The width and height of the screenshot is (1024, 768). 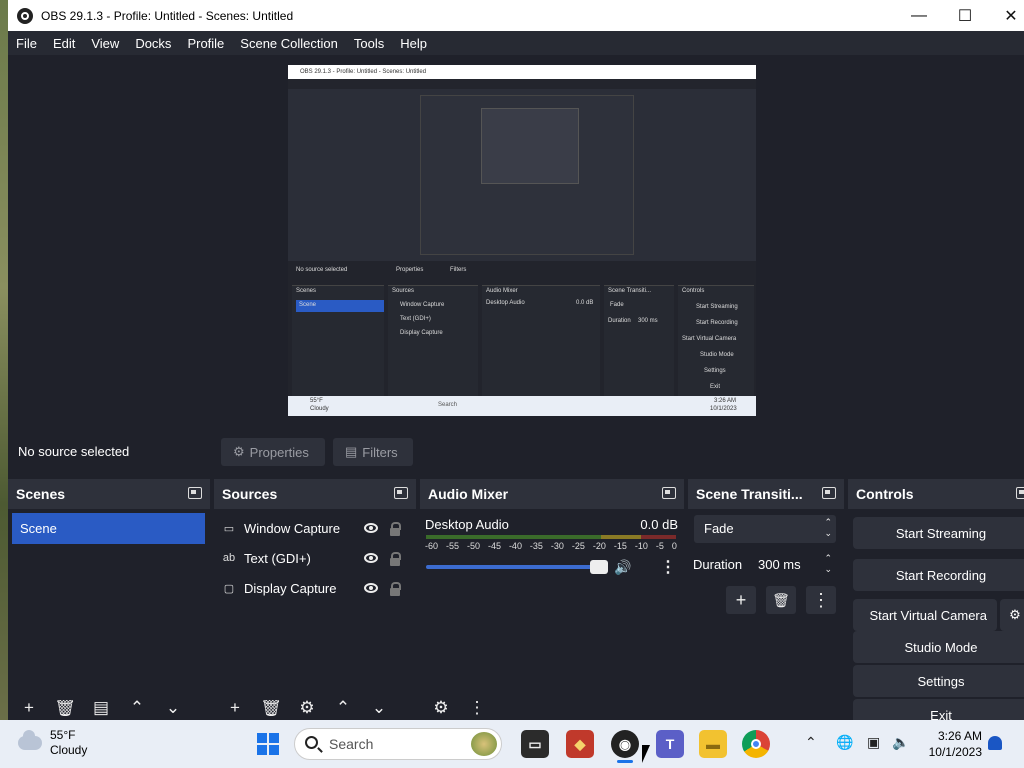 I want to click on scale-tick: -60, so click(x=432, y=546).